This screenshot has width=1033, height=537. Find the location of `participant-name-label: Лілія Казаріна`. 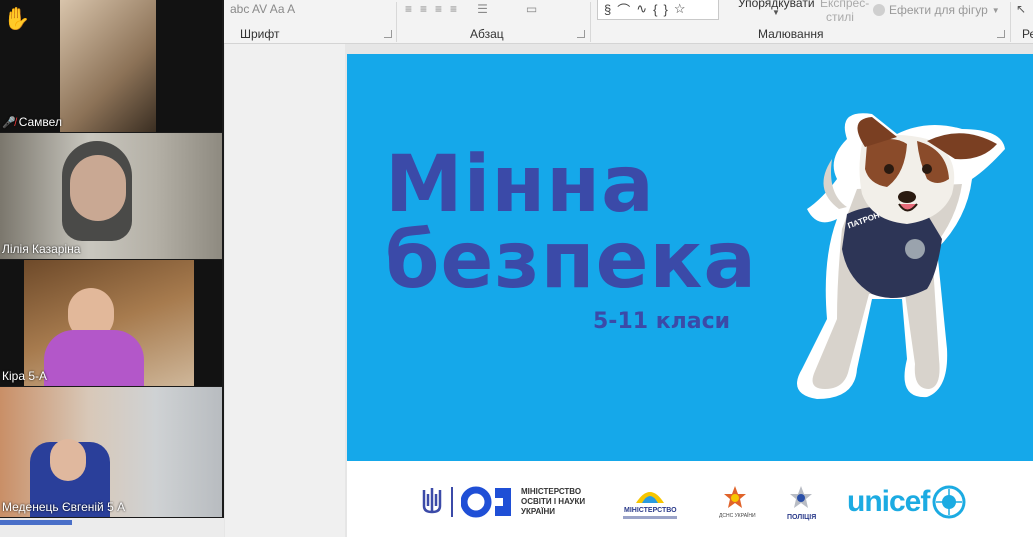

participant-name-label: Лілія Казаріна is located at coordinates (41, 249).